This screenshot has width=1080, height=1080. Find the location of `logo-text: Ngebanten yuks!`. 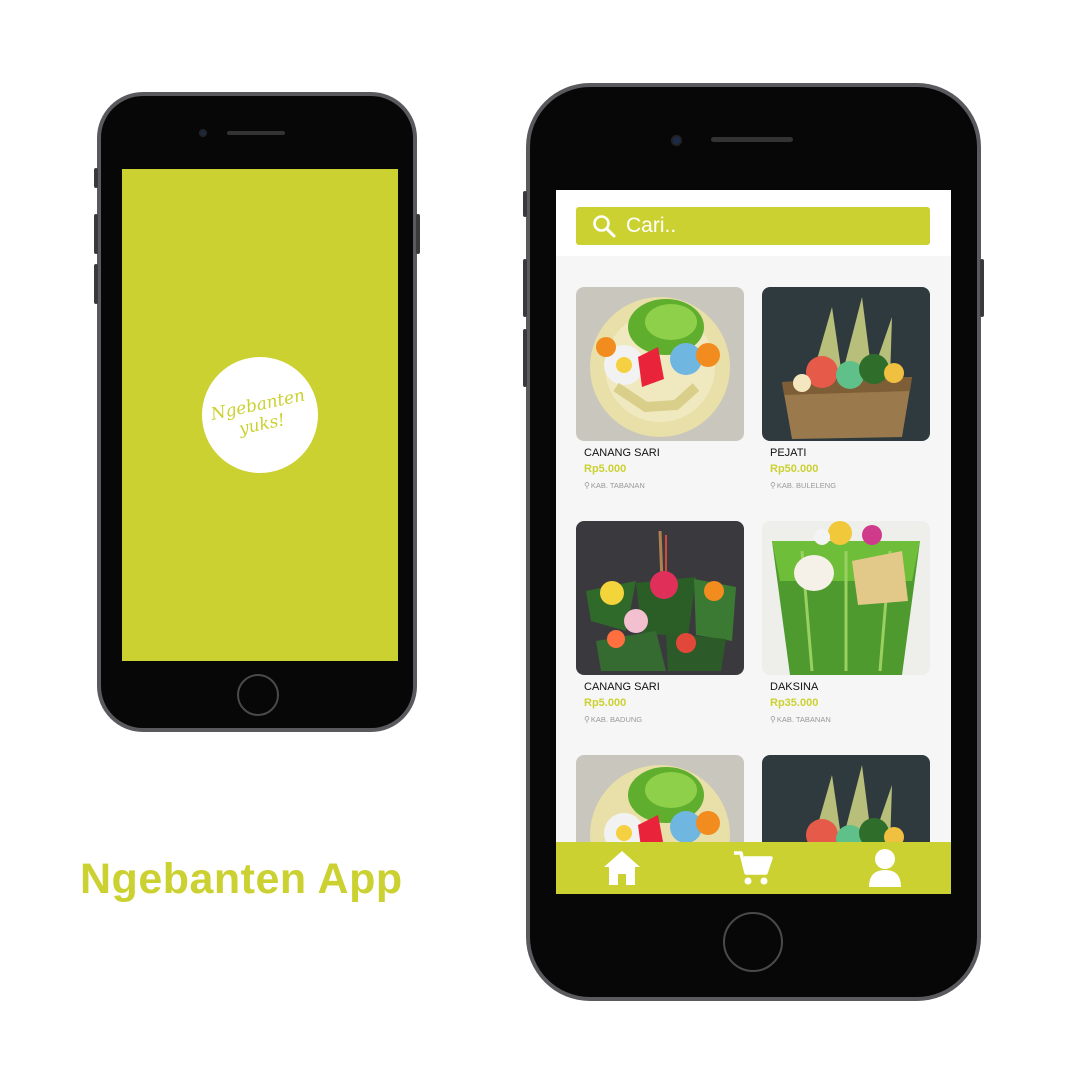

logo-text: Ngebanten yuks! is located at coordinates (260, 415).